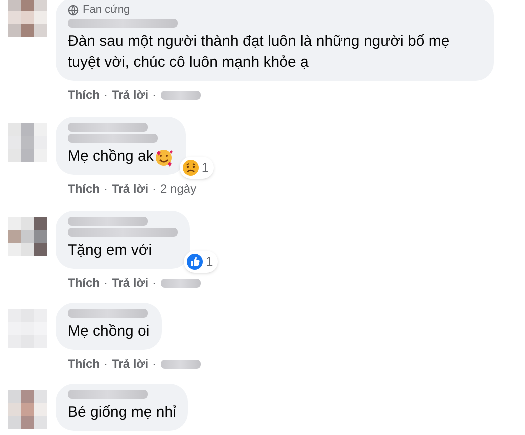  I want to click on comment-time: 2 ngày, so click(178, 189).